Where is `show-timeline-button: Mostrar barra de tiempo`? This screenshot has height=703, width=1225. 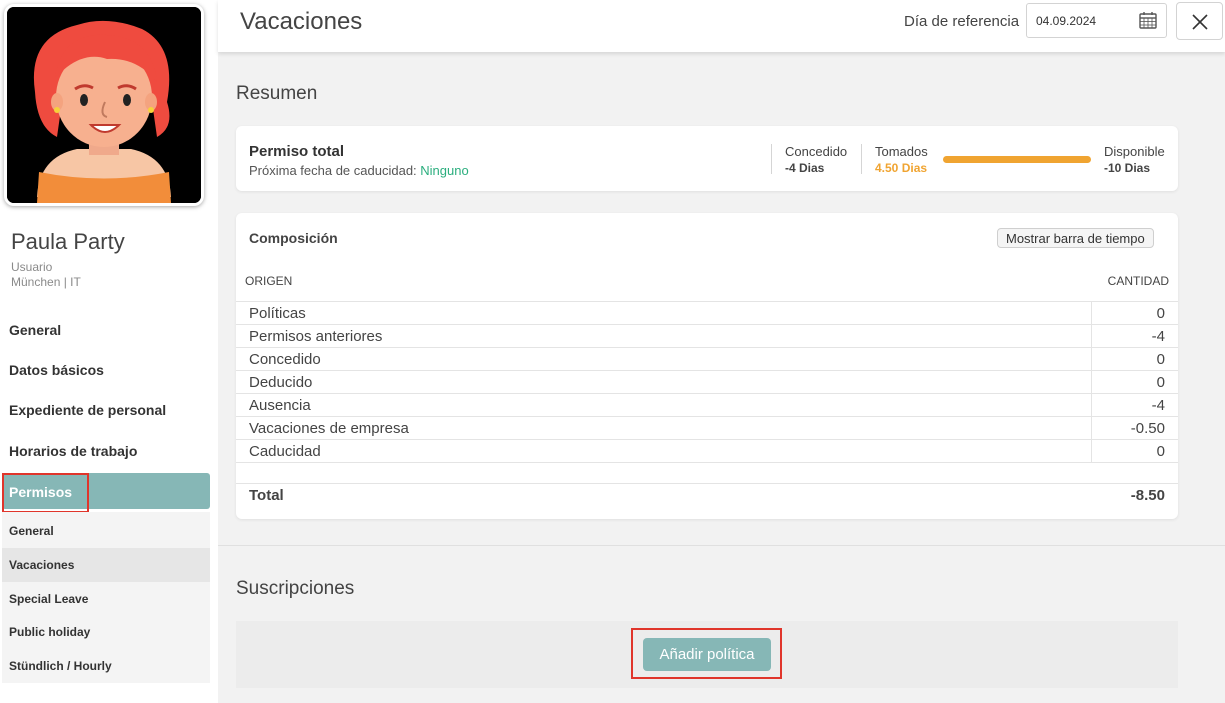
show-timeline-button: Mostrar barra de tiempo is located at coordinates (1075, 238).